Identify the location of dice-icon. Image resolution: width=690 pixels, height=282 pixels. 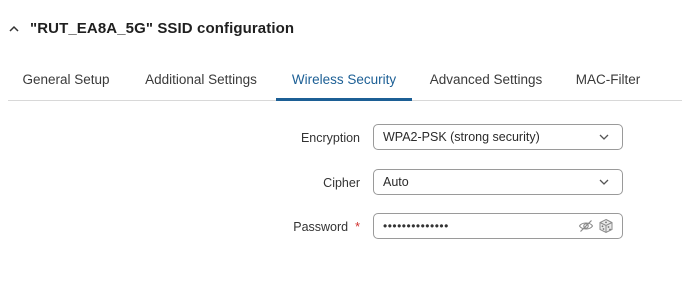
(606, 226).